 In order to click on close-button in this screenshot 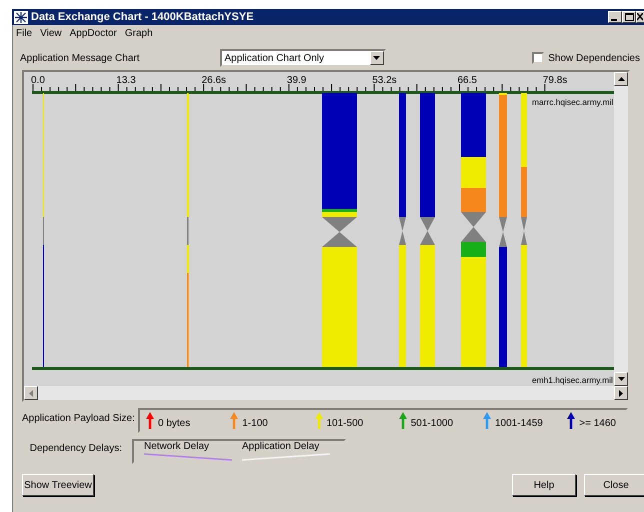, I will do `click(640, 17)`.